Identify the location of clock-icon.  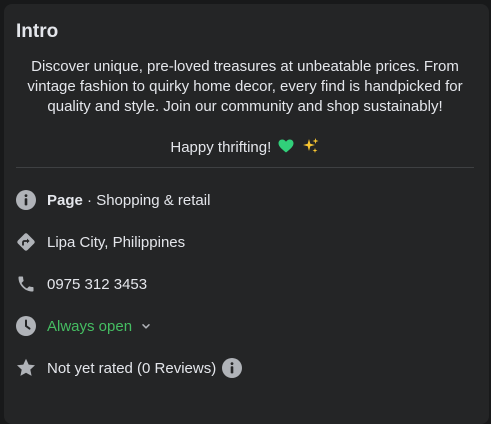
(26, 326).